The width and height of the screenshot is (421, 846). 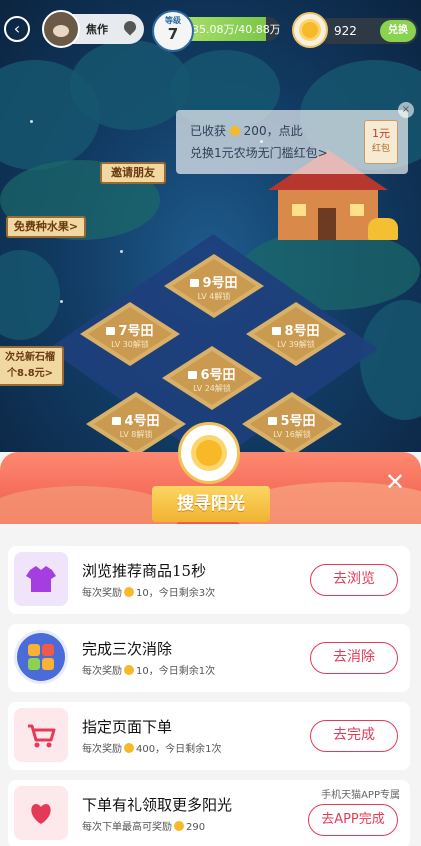 What do you see at coordinates (130, 344) in the screenshot?
I see `plot-unlock-level: LV 30解锁` at bounding box center [130, 344].